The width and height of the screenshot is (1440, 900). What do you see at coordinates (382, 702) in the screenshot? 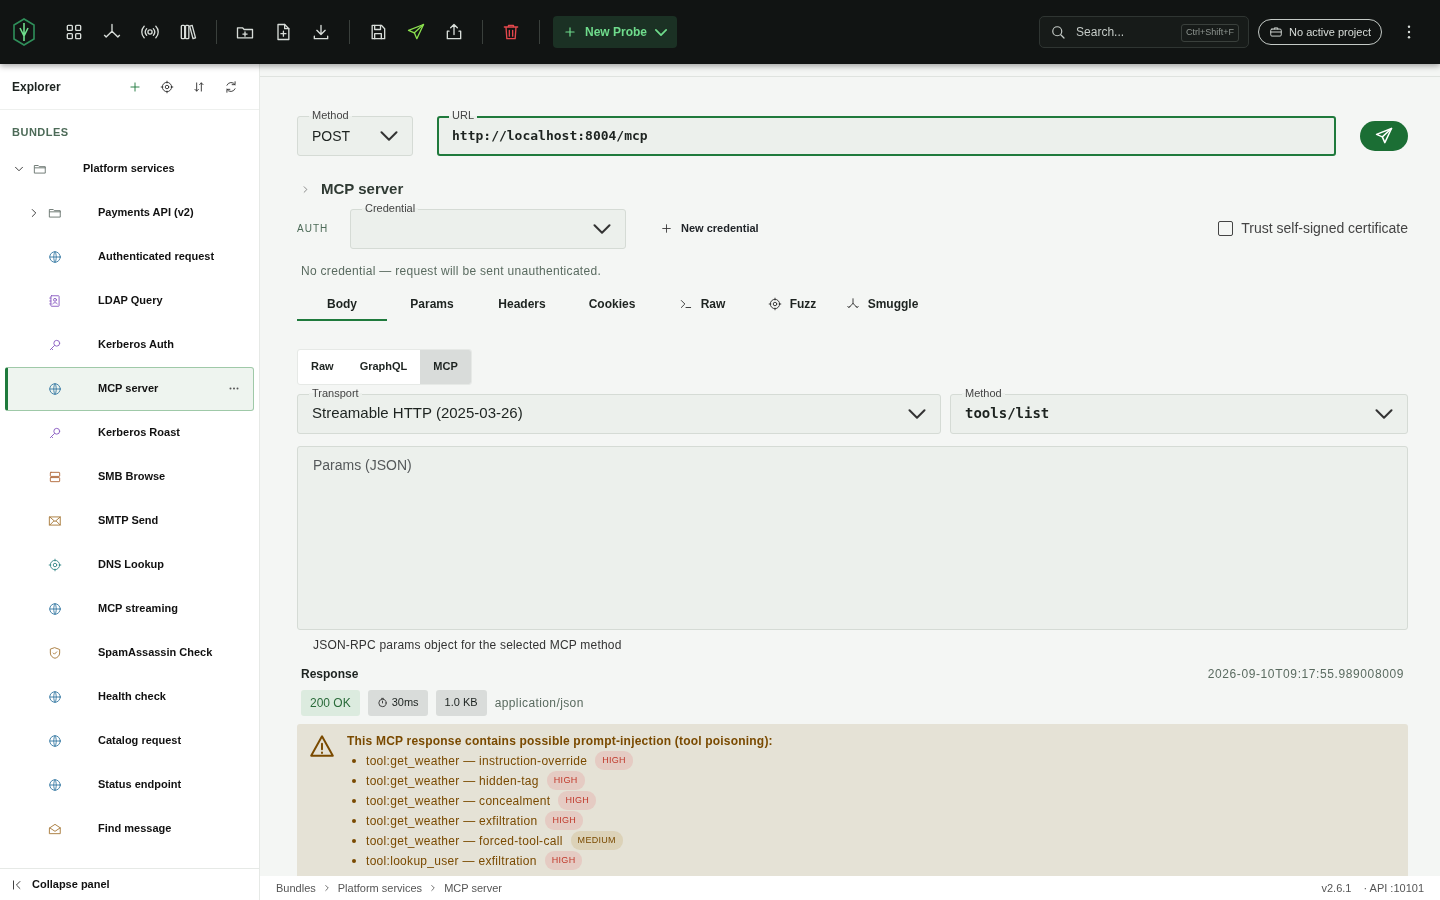
I see `timer-icon` at bounding box center [382, 702].